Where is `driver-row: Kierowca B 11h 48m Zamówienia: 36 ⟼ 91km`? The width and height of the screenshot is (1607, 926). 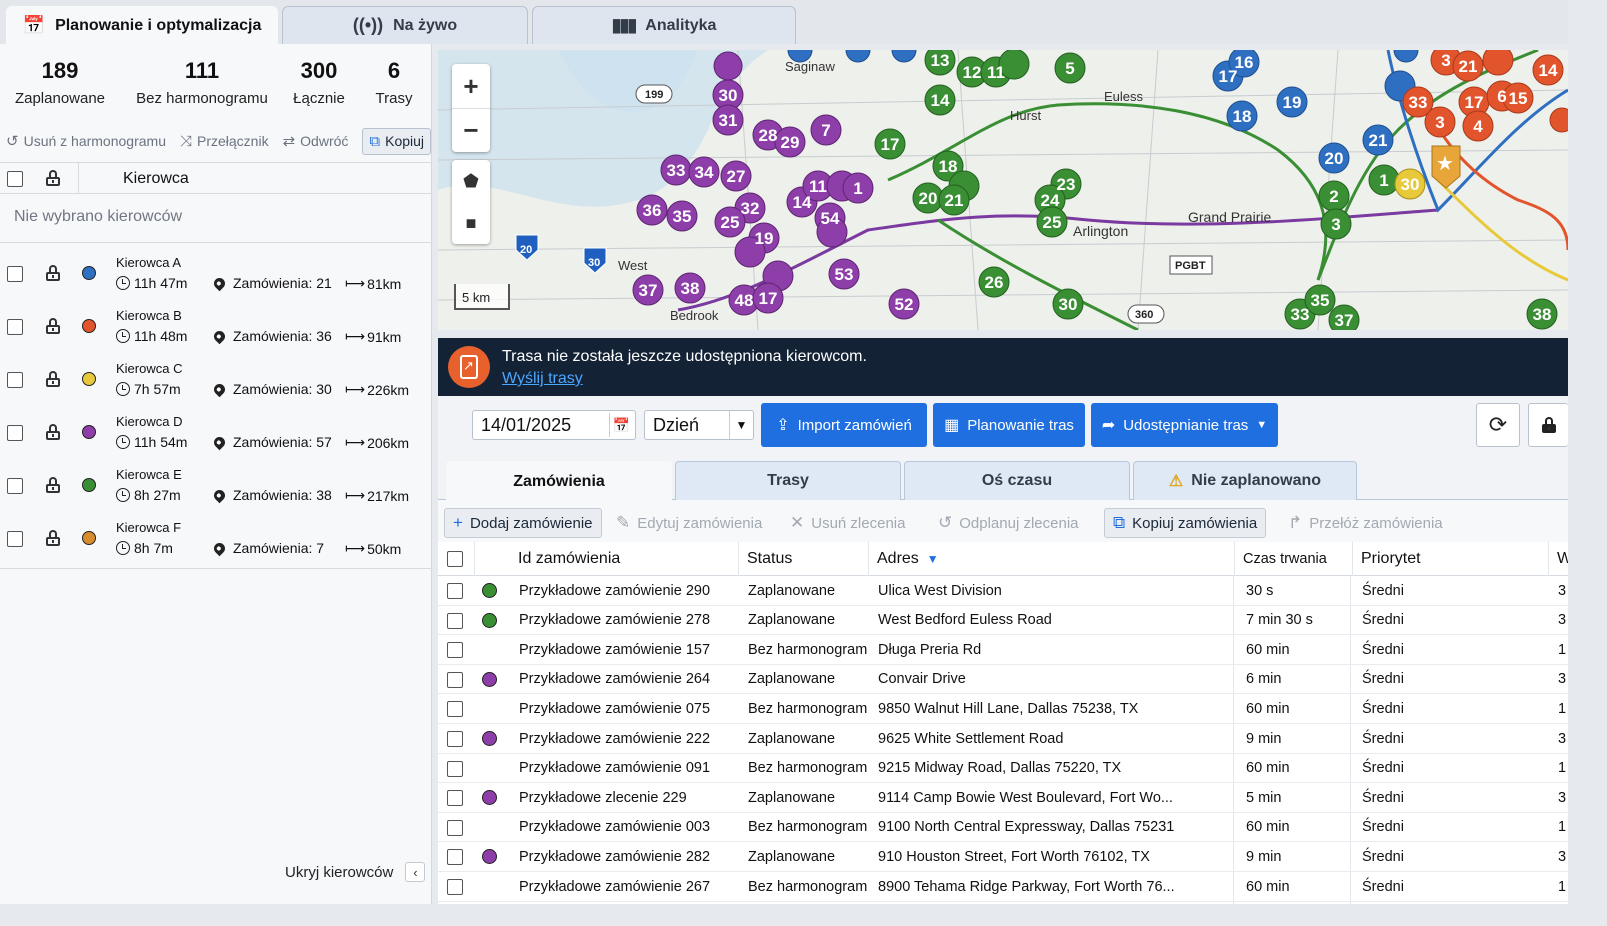
driver-row: Kierowca B 11h 48m Zamówienia: 36 ⟼ 91km is located at coordinates (216, 327).